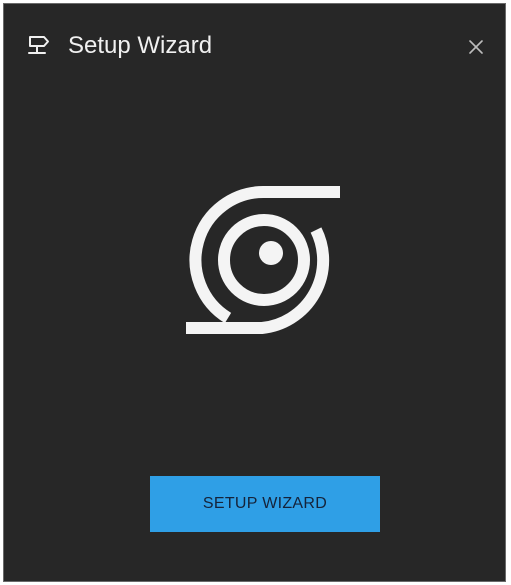  Describe the element at coordinates (265, 504) in the screenshot. I see `setup-wizard-button: SETUP WIZARD` at that location.